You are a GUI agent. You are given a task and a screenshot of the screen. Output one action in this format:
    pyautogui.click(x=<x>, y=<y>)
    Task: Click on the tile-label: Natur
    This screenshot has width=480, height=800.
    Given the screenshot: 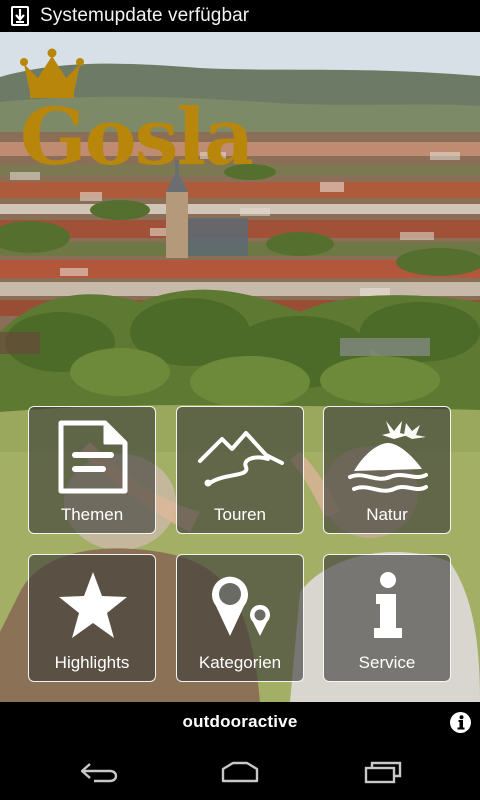 What is the action you would take?
    pyautogui.click(x=387, y=514)
    